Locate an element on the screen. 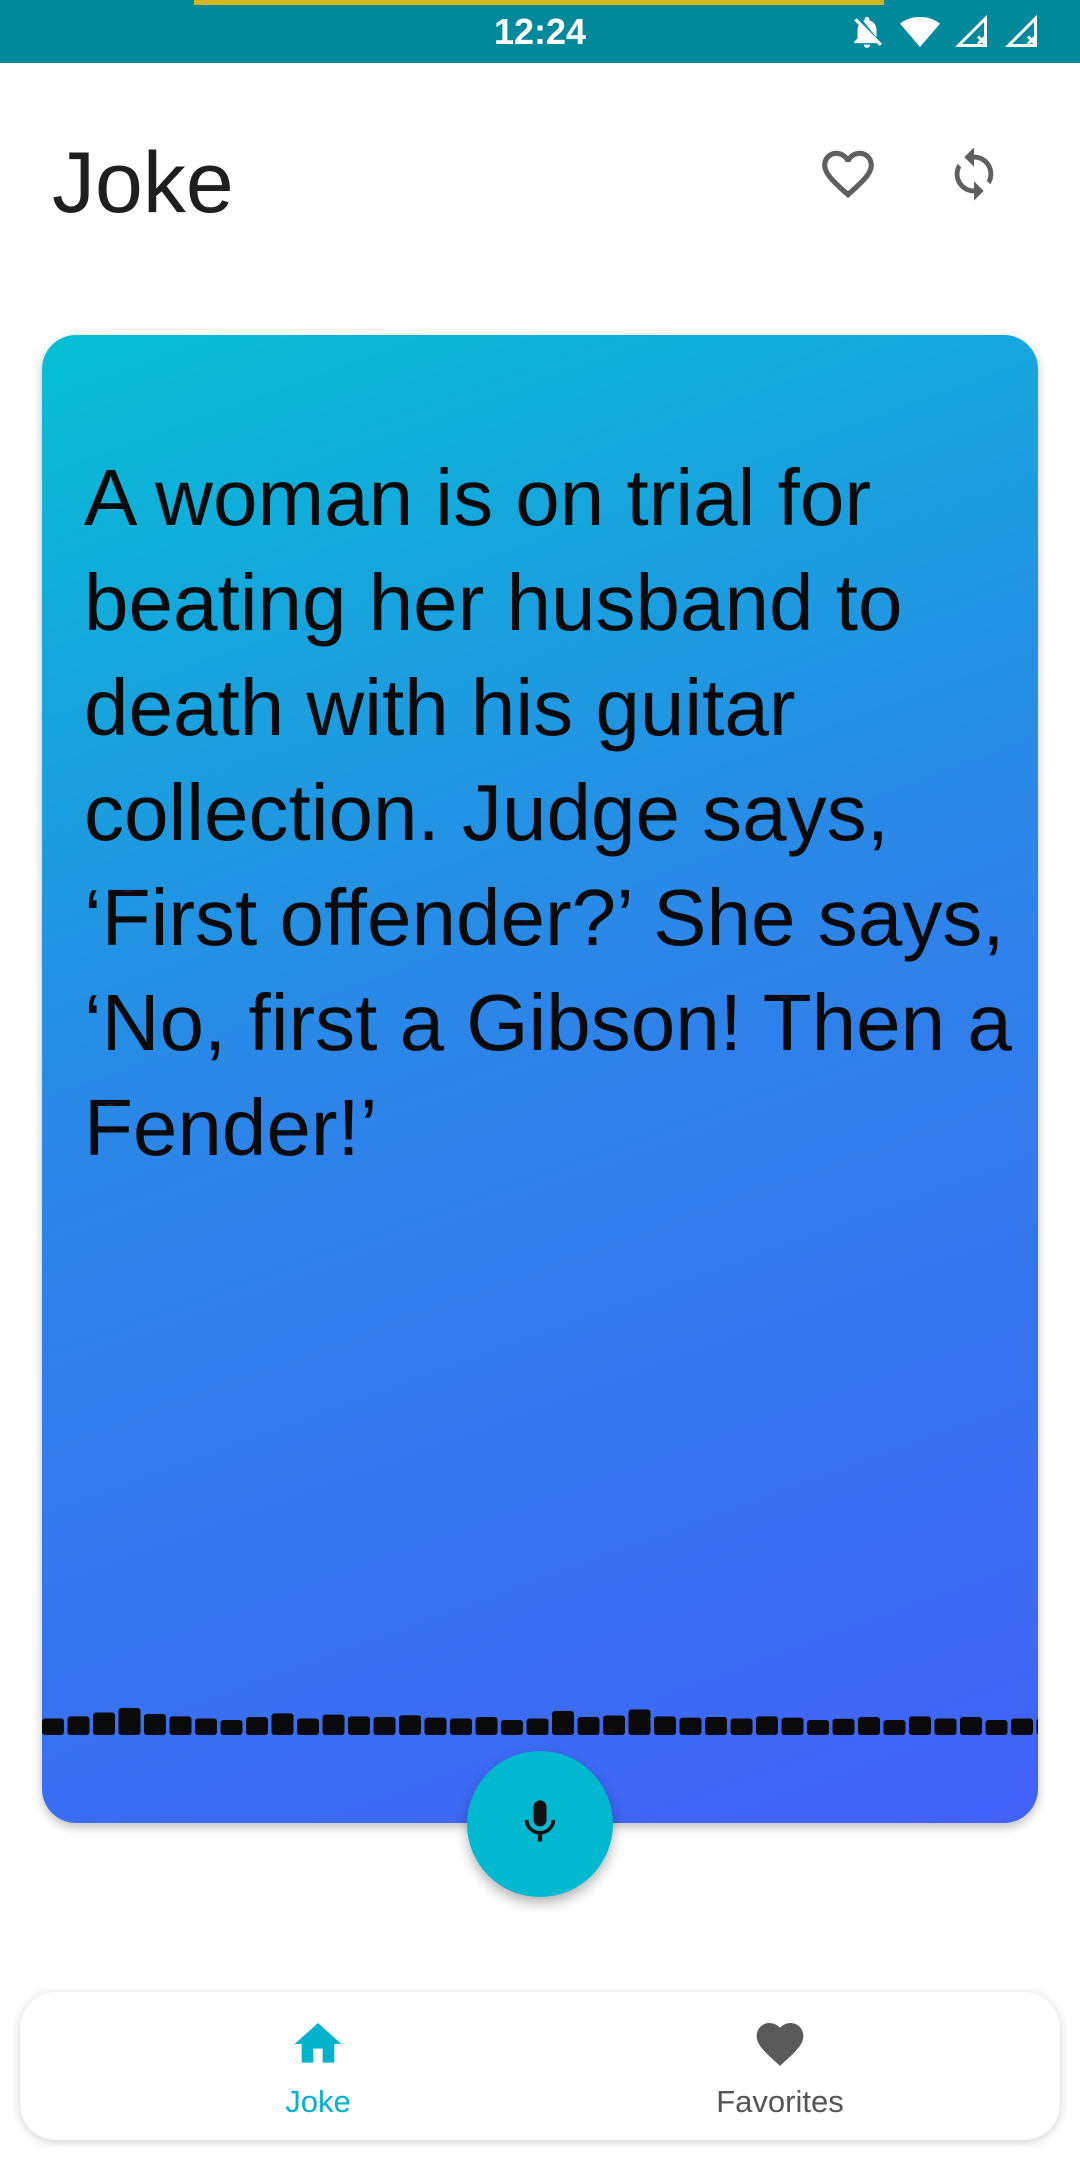 Image resolution: width=1080 pixels, height=2160 pixels. microphone-button is located at coordinates (540, 1824).